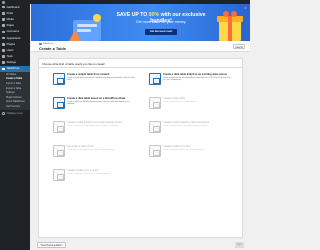  What do you see at coordinates (155, 103) in the screenshot?
I see `data-table-icon` at bounding box center [155, 103].